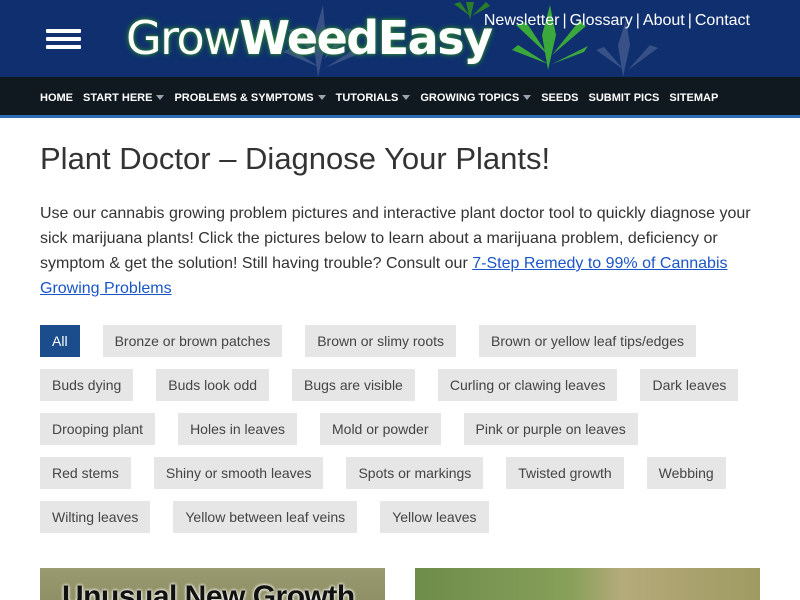 This screenshot has height=600, width=800. Describe the element at coordinates (400, 584) in the screenshot. I see `problem-cards: Unusual New Growth` at that location.